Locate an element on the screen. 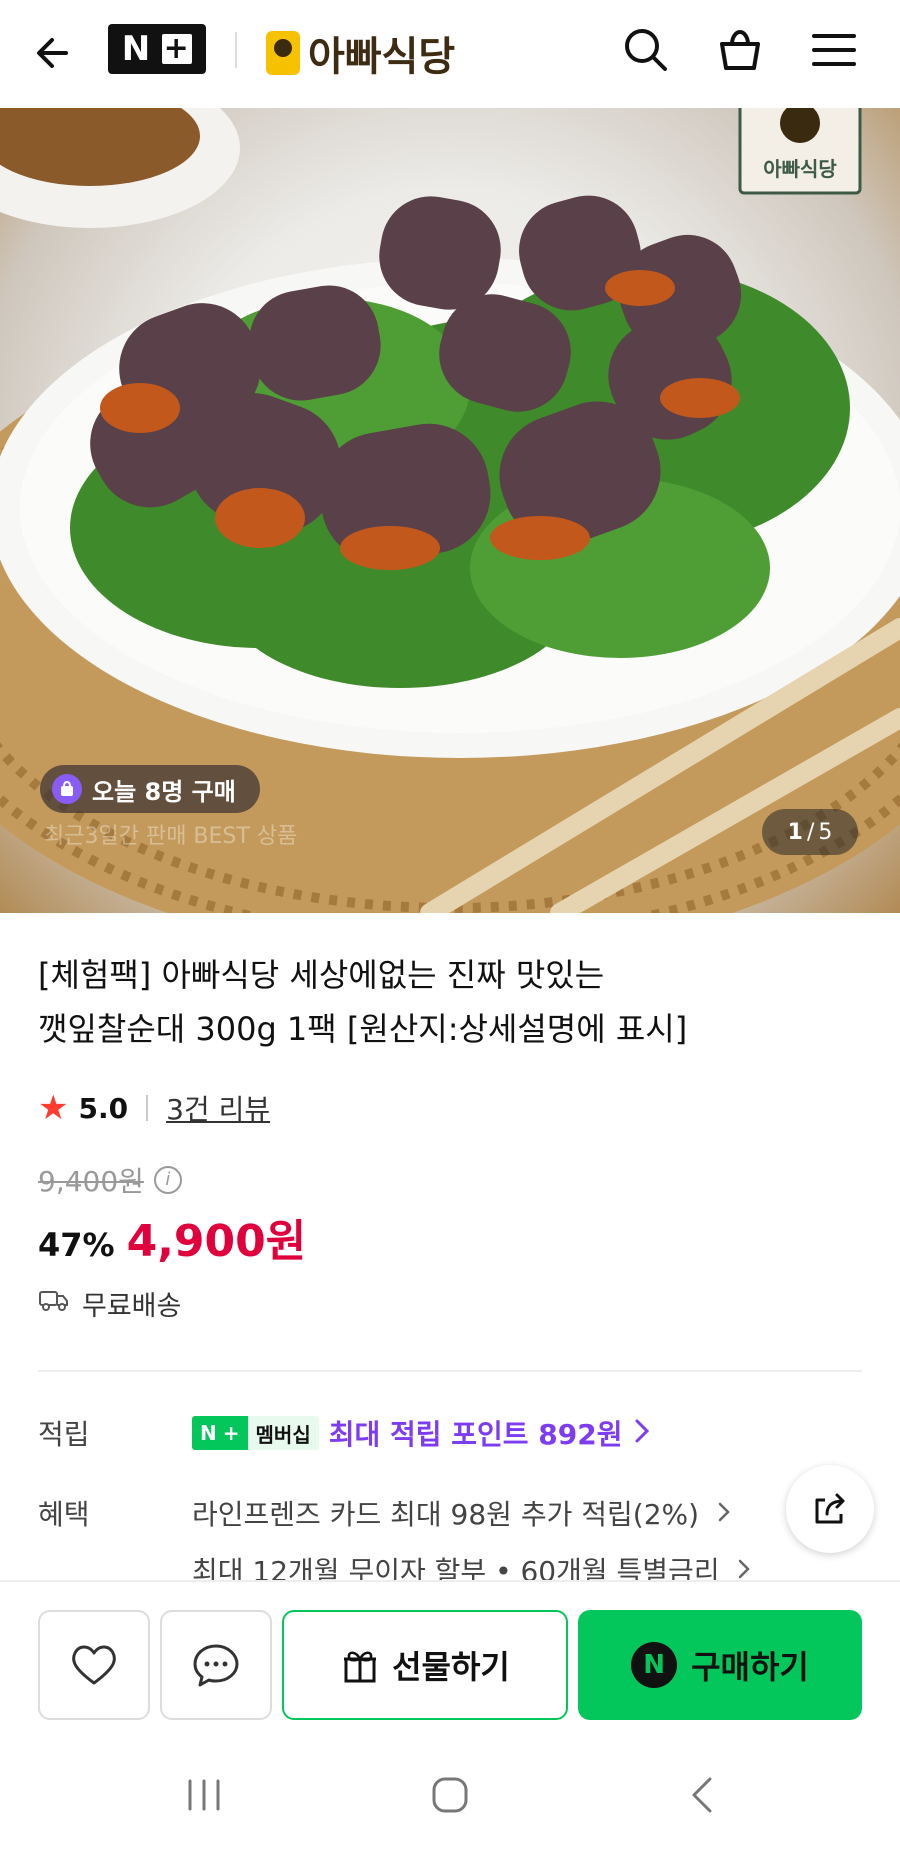 The image size is (900, 1857). sale-price-row: 47% 4,900원 is located at coordinates (172, 1237).